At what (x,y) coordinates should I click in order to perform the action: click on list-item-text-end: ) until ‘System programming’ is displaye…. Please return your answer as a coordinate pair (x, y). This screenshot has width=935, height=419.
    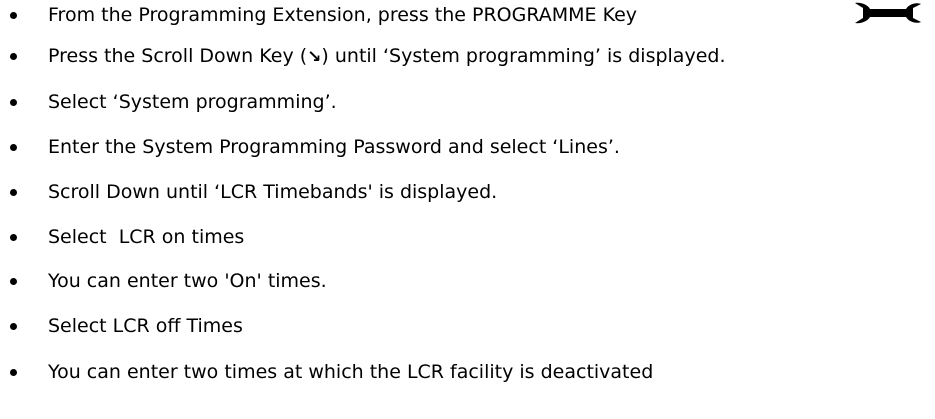
    Looking at the image, I should click on (523, 56).